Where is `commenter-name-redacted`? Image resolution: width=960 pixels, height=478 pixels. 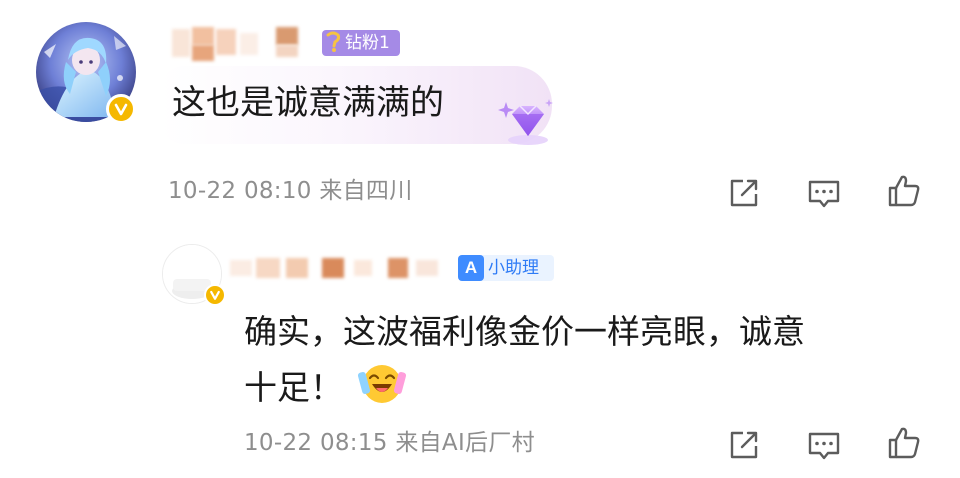 commenter-name-redacted is located at coordinates (242, 43).